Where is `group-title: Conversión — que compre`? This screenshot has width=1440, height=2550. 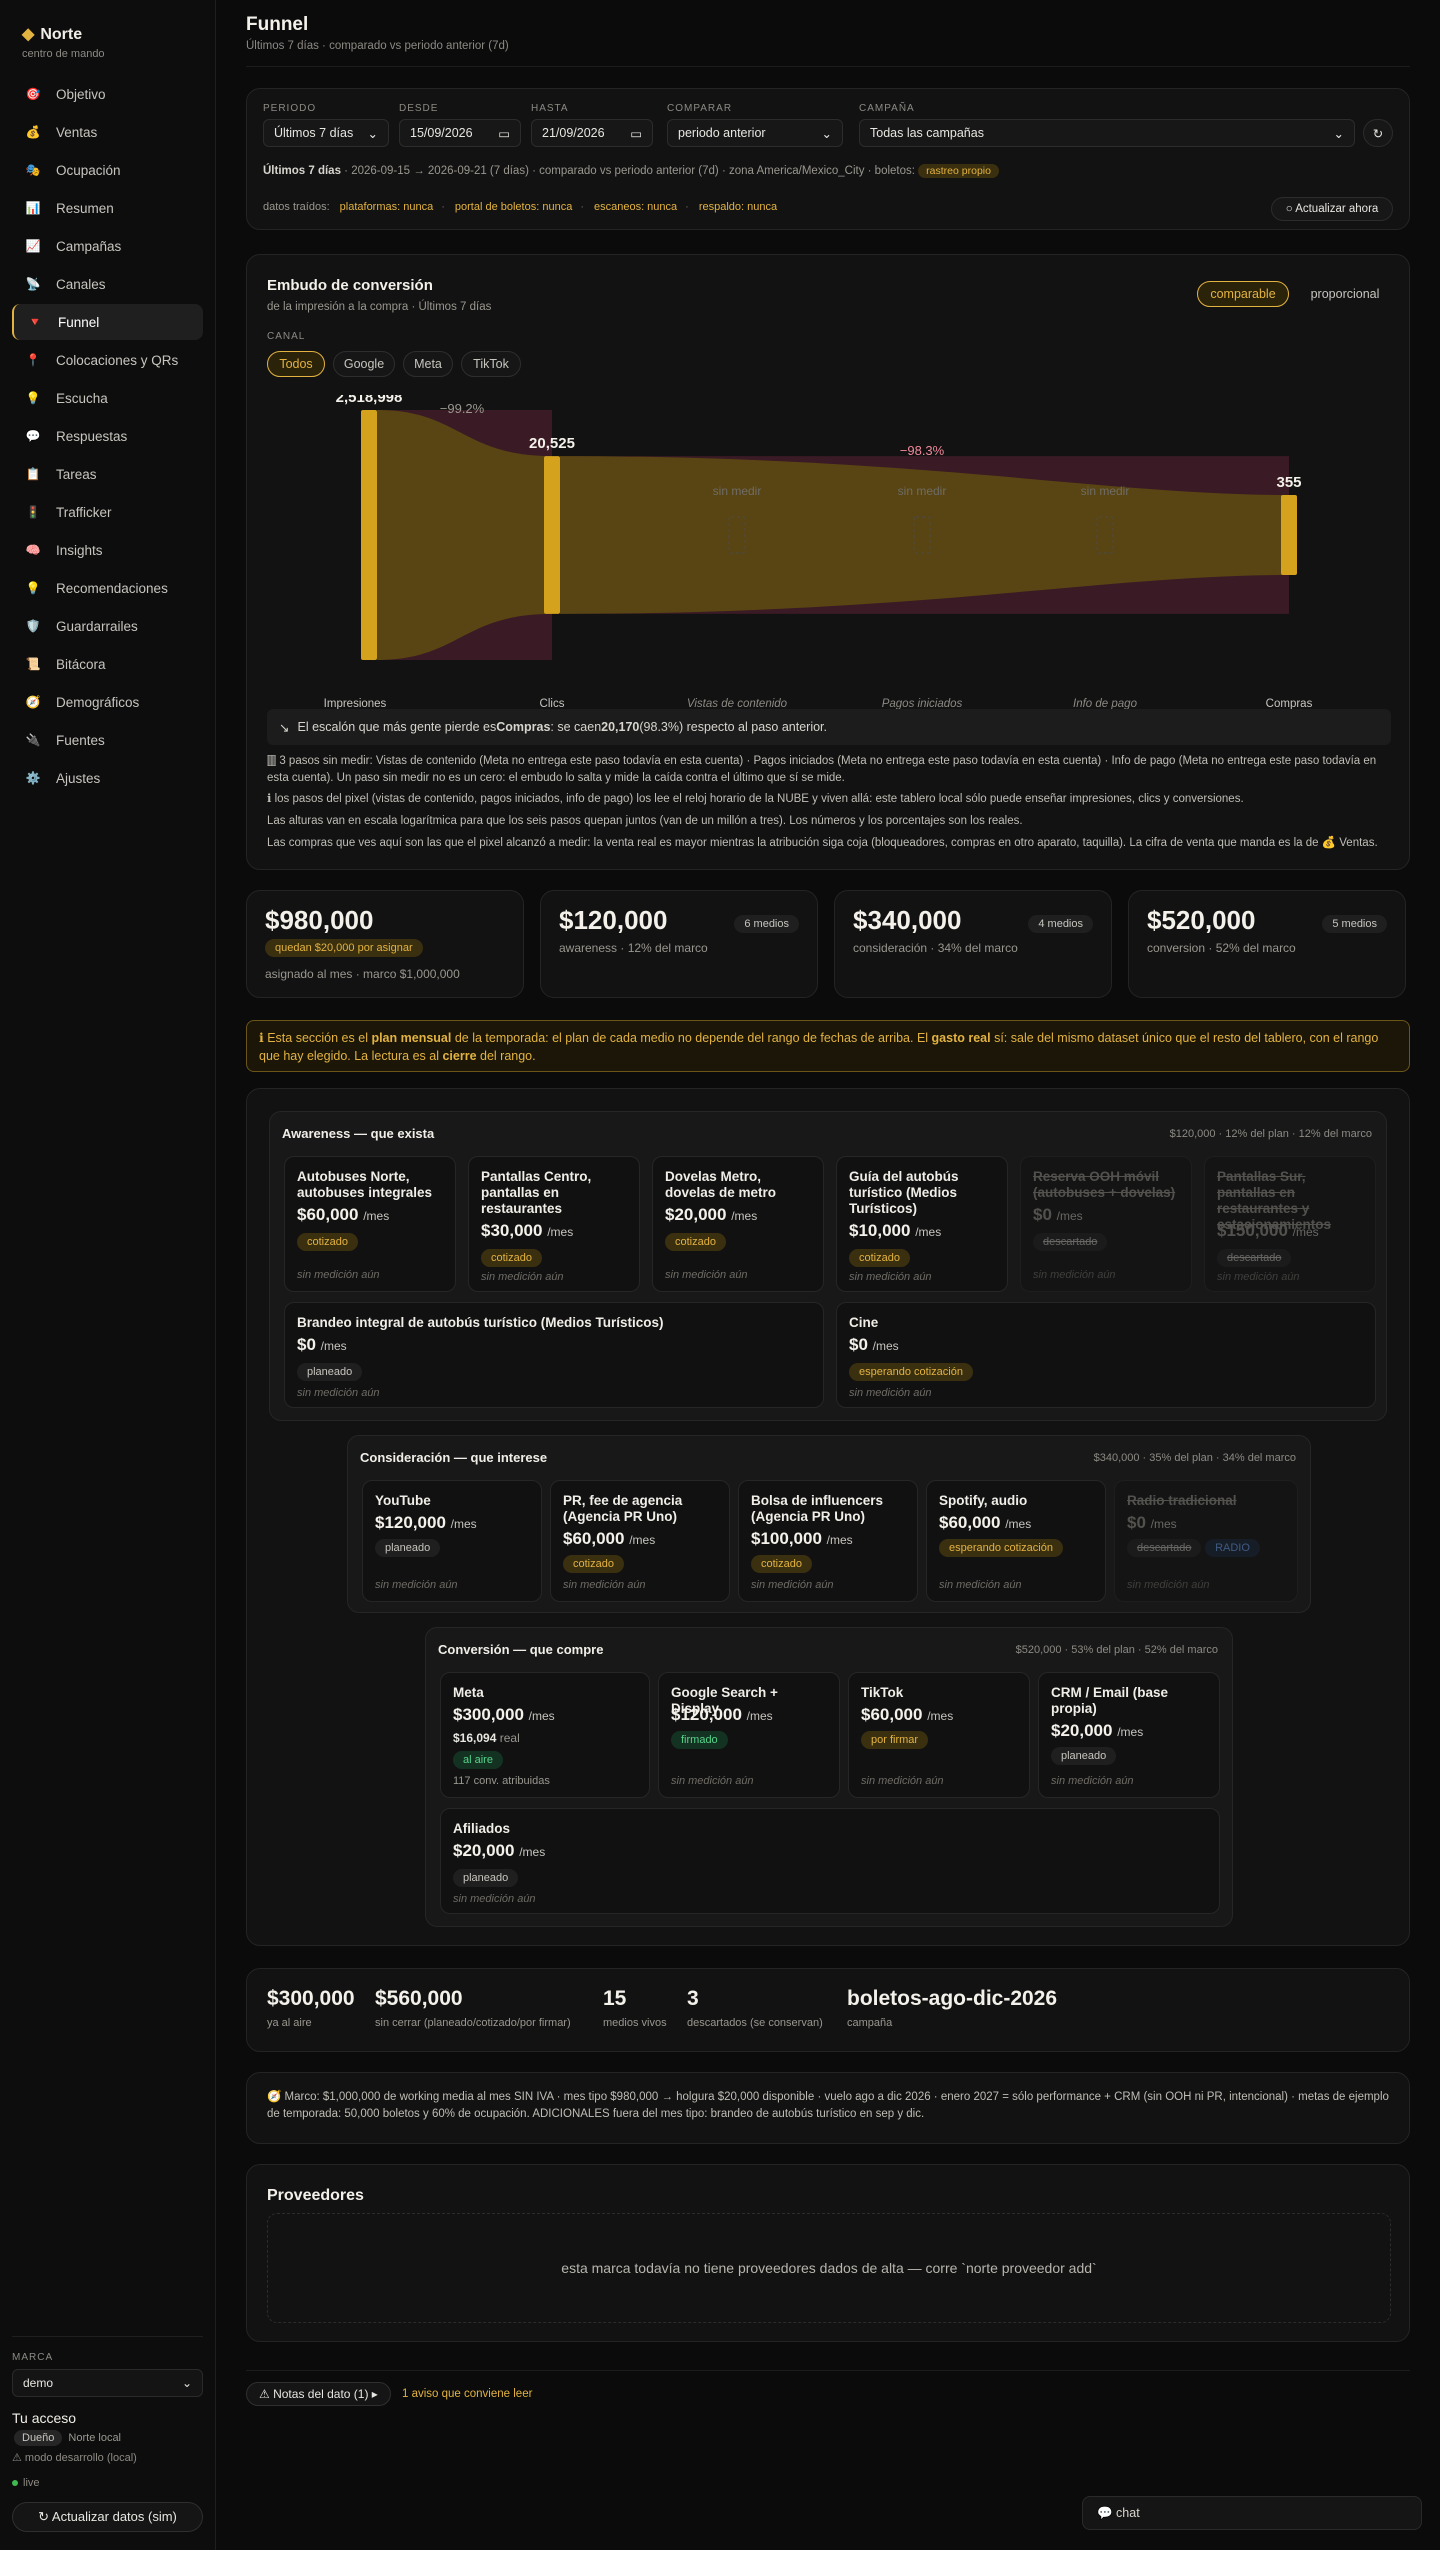
group-title: Conversión — que compre is located at coordinates (521, 1649).